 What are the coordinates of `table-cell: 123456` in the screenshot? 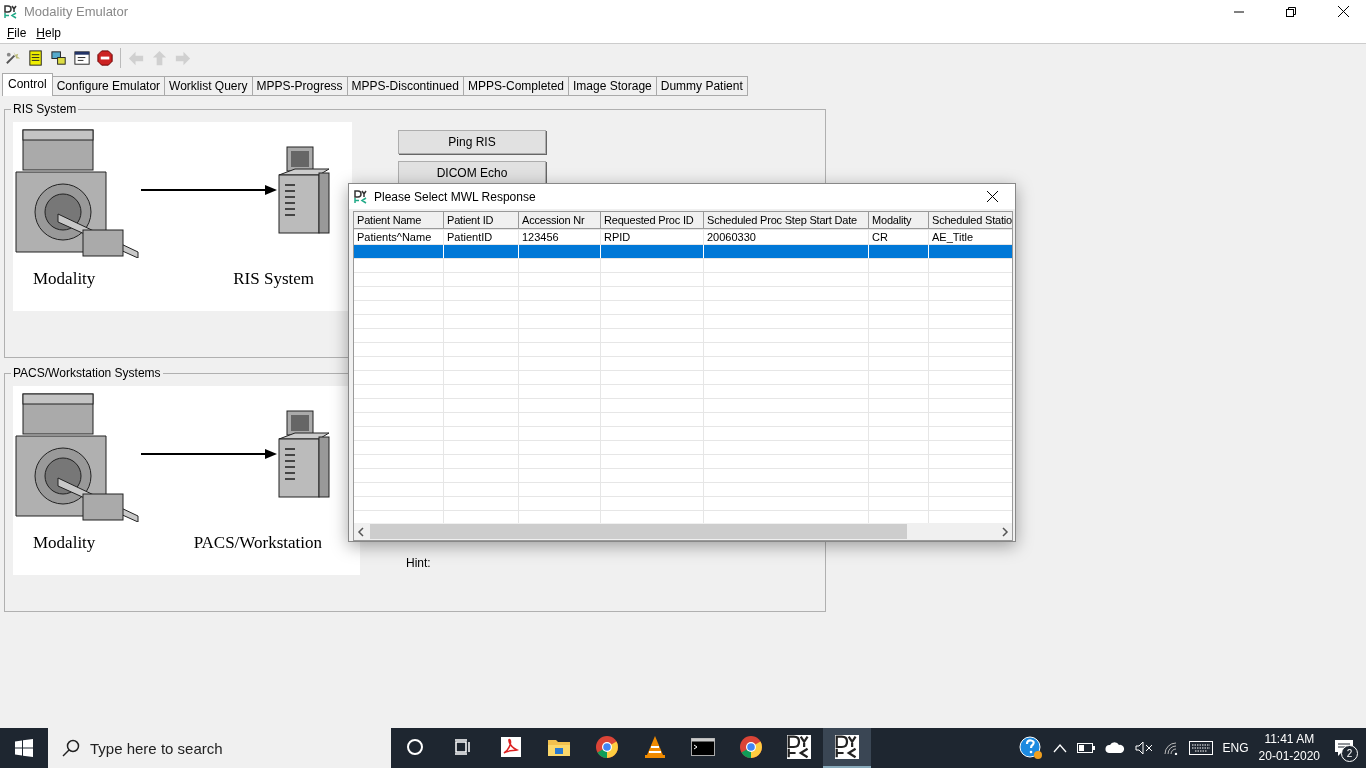 It's located at (560, 237).